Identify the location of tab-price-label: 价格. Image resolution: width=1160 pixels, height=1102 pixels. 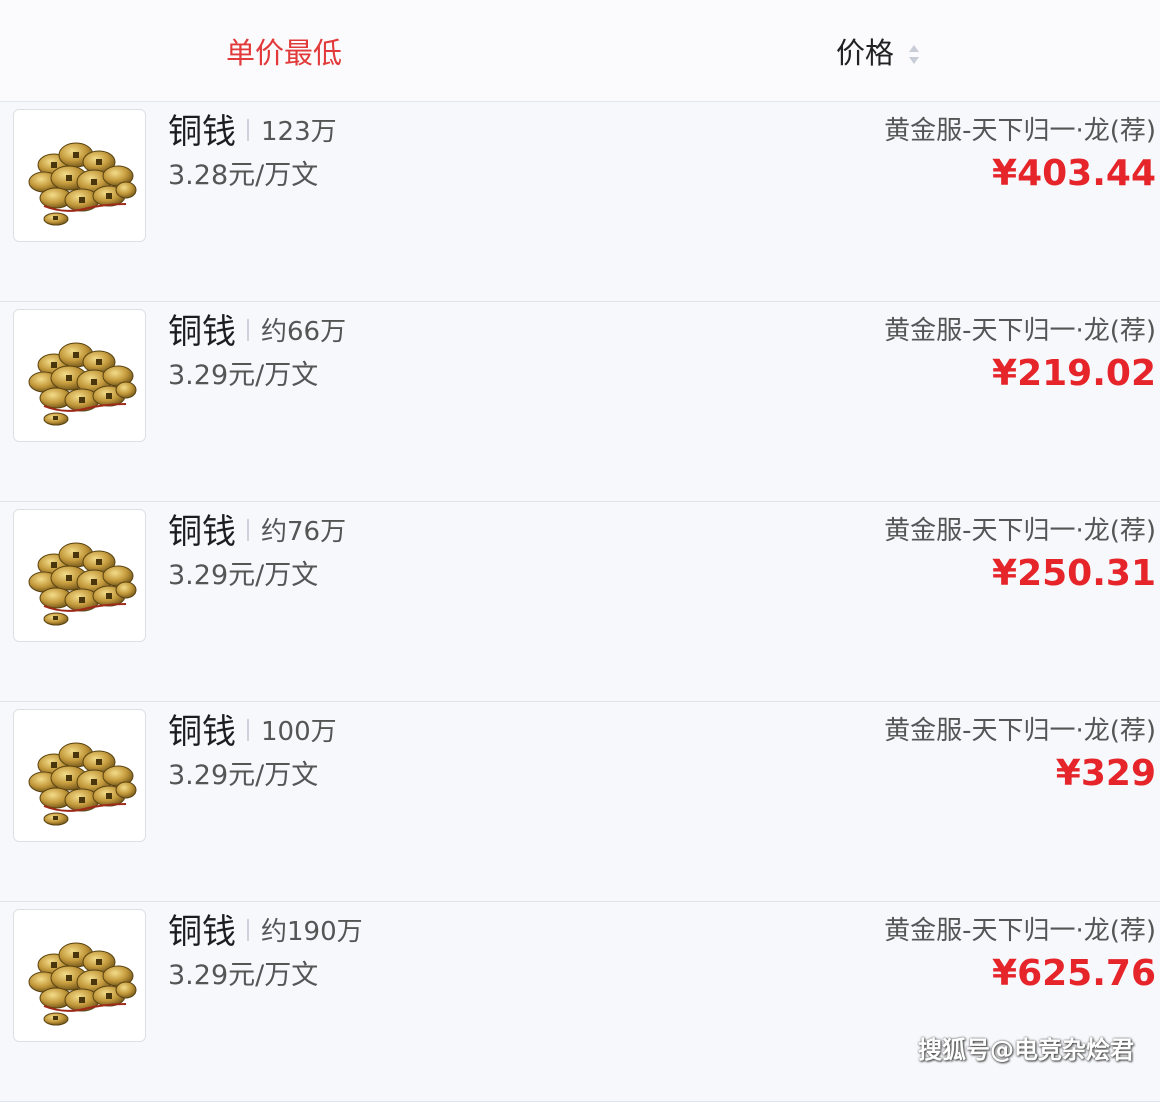
(865, 53).